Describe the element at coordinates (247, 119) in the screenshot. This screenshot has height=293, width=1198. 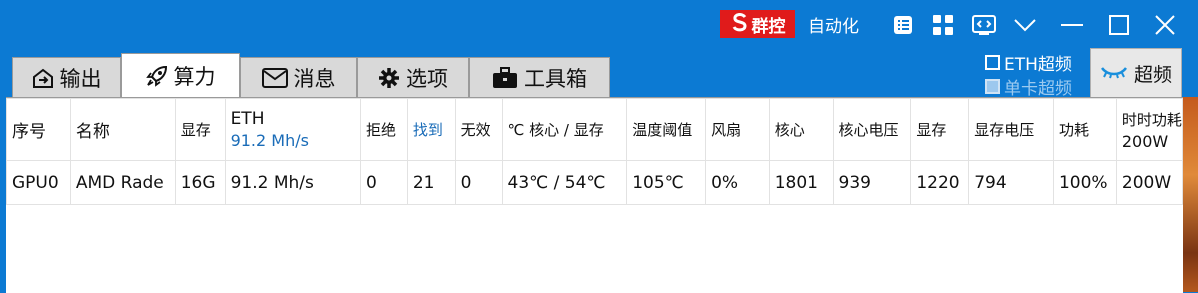
I see `eth-label: ETH` at that location.